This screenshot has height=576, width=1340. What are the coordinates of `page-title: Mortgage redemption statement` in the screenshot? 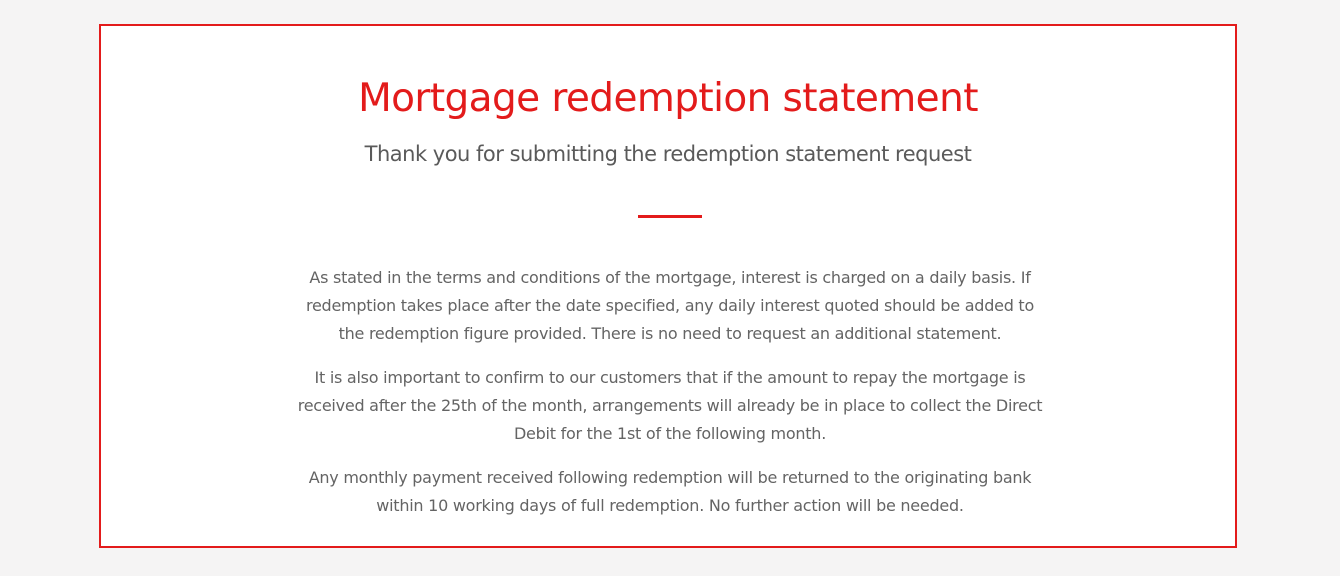 It's located at (668, 98).